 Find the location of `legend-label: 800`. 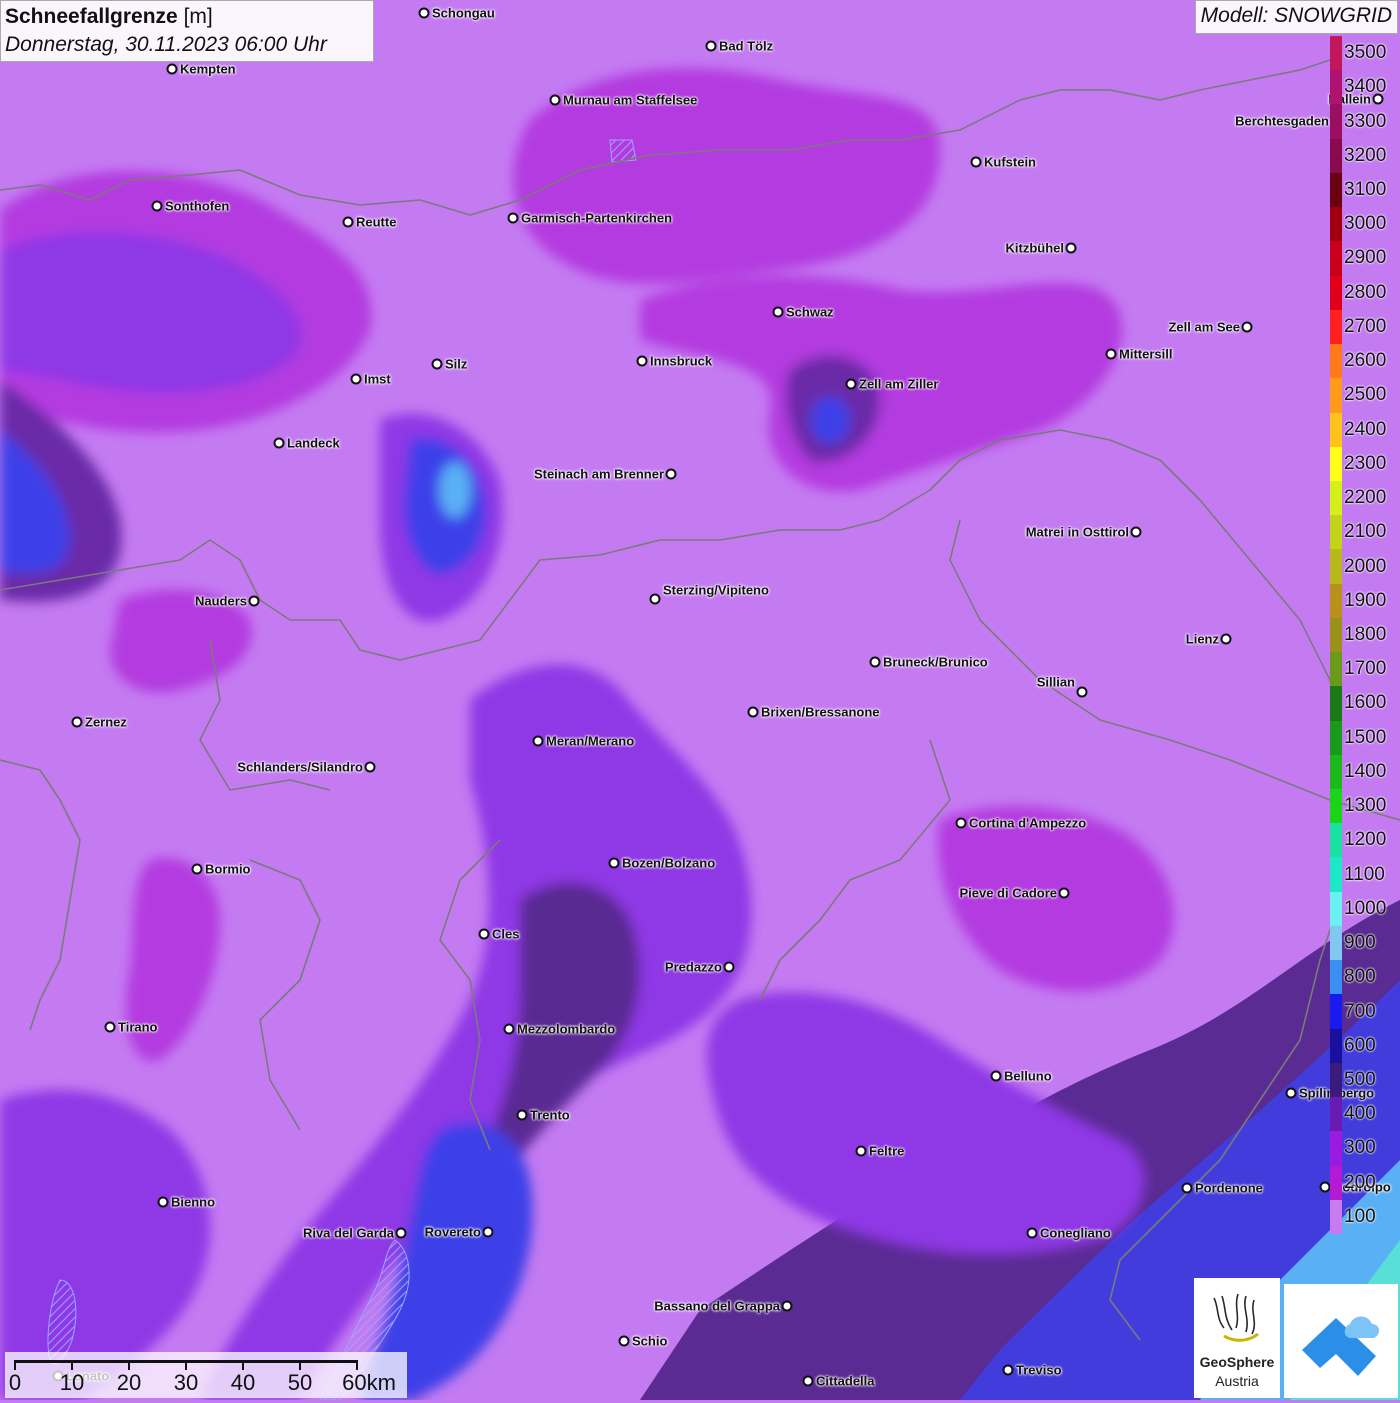

legend-label: 800 is located at coordinates (1360, 977).